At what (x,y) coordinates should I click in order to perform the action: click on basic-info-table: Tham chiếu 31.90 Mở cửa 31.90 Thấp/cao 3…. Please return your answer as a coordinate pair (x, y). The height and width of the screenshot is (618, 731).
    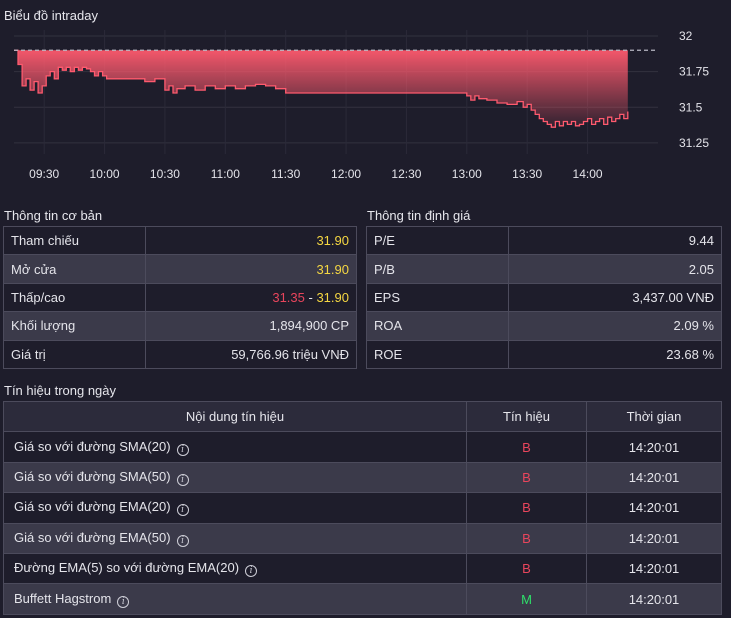
    Looking at the image, I should click on (180, 297).